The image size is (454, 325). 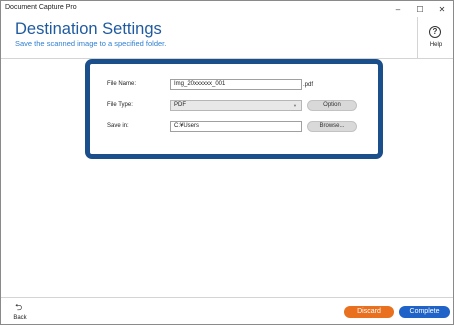 I want to click on window-title: Document Capture Pro, so click(x=41, y=7).